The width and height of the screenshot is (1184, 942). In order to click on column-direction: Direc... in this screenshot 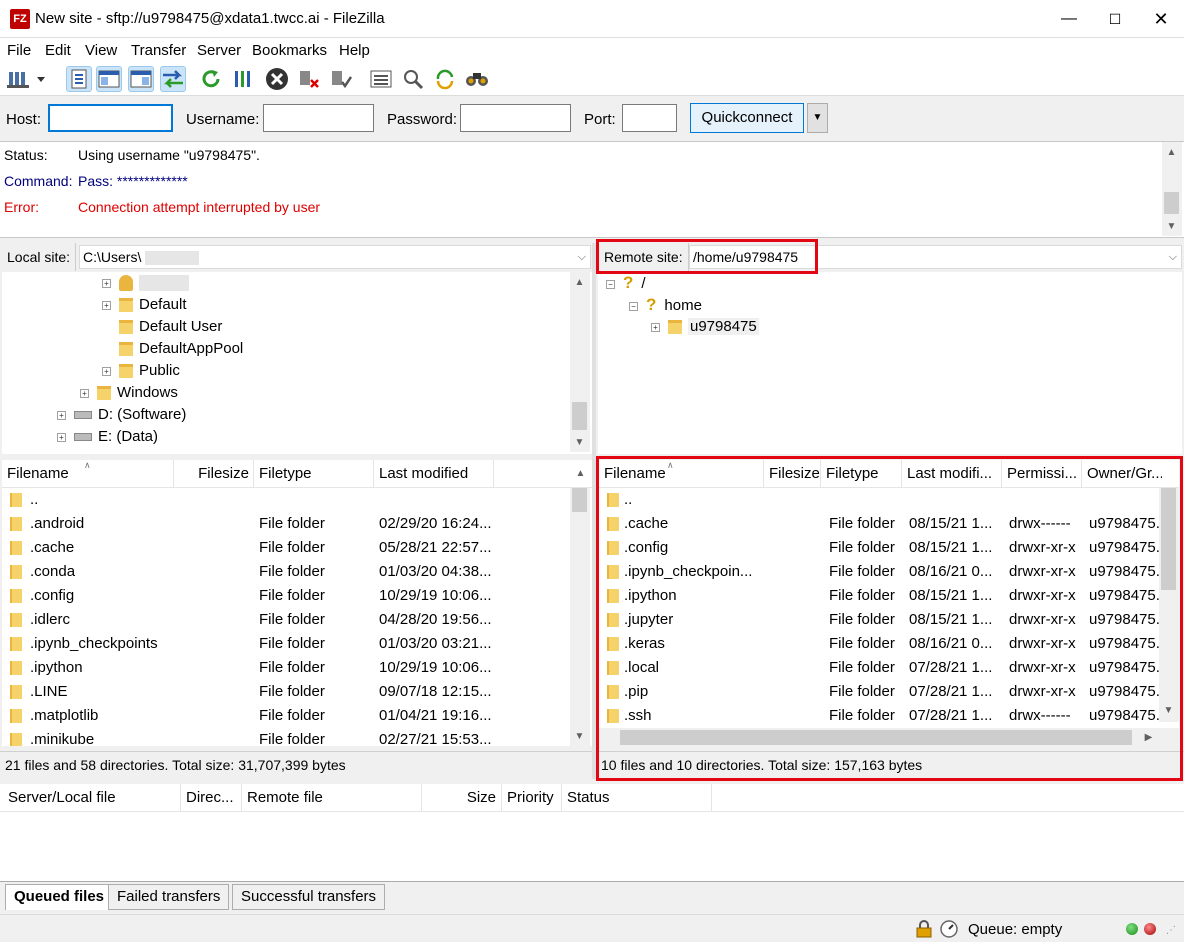, I will do `click(211, 798)`.